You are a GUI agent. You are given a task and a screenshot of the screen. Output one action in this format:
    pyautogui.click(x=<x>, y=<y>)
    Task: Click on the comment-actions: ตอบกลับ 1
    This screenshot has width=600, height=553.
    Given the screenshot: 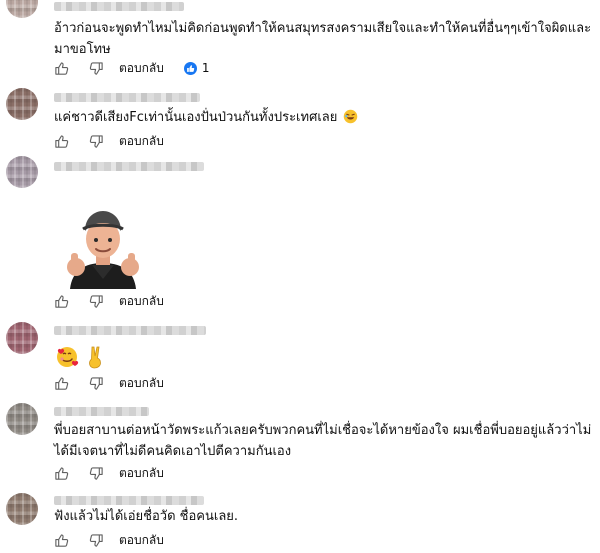 What is the action you would take?
    pyautogui.click(x=131, y=68)
    